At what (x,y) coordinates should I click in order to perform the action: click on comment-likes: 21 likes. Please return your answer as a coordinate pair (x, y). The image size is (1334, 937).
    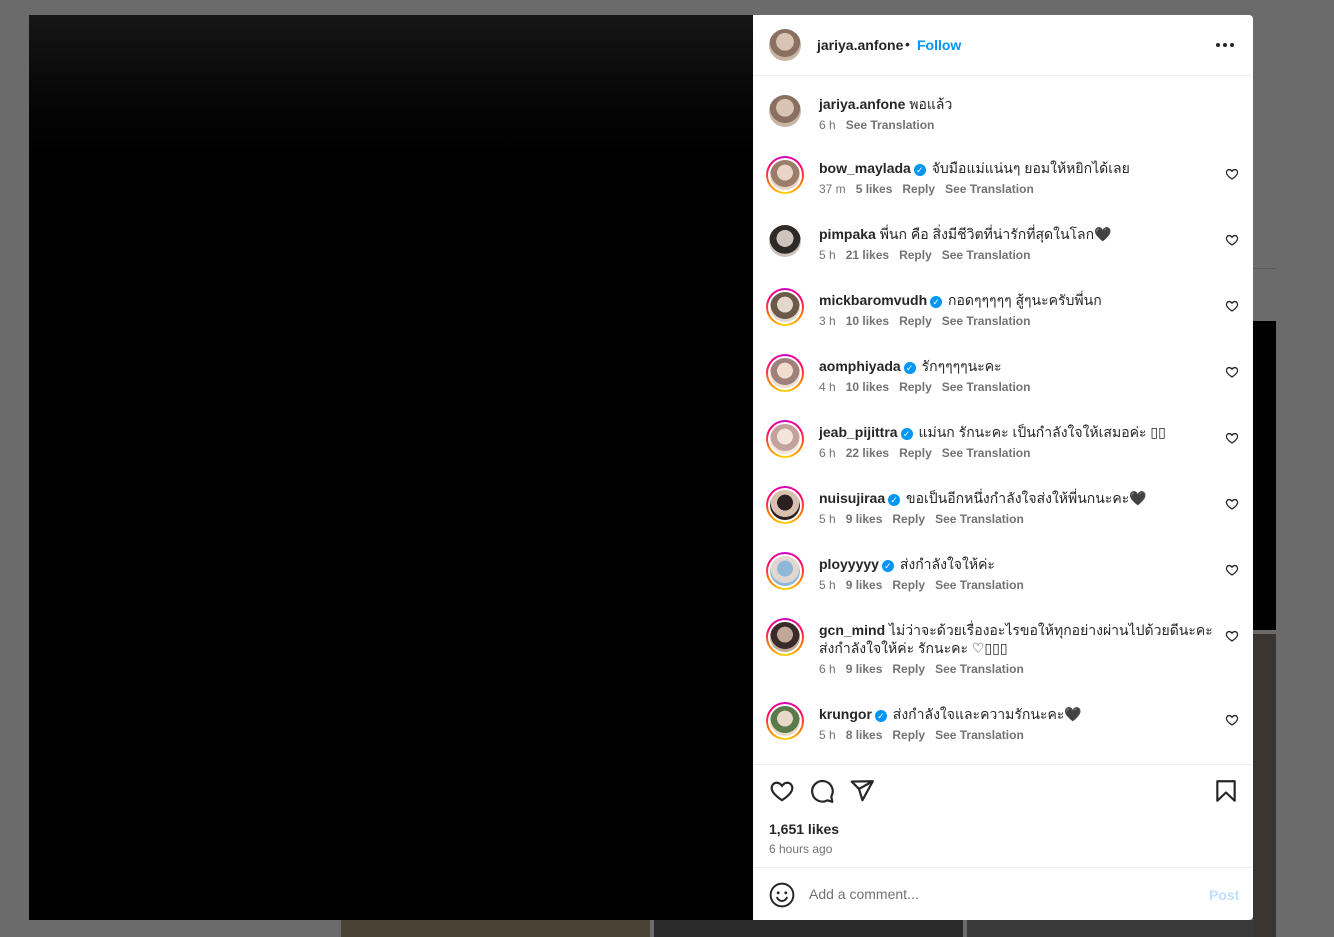
    Looking at the image, I should click on (867, 255).